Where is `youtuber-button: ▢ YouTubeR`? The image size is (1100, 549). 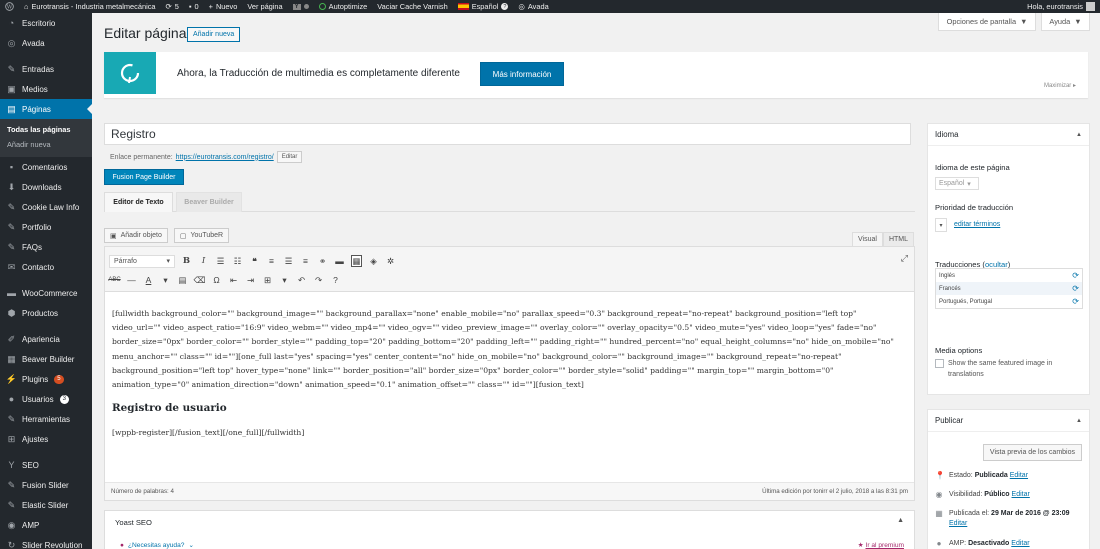
youtuber-button: ▢ YouTubeR is located at coordinates (201, 235).